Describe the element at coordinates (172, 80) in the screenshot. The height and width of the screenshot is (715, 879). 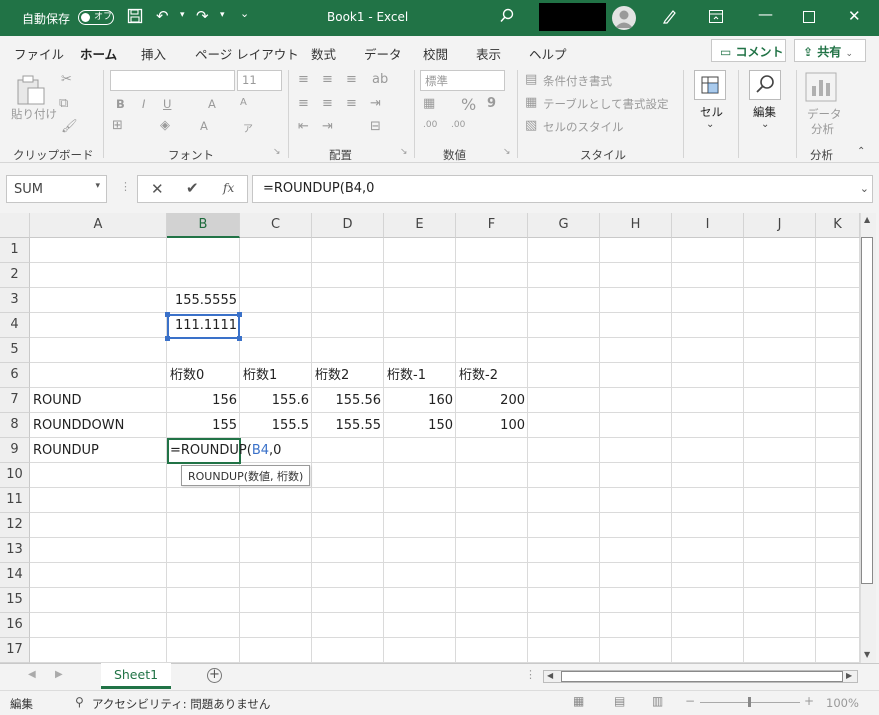
I see `font-name-dropdown` at that location.